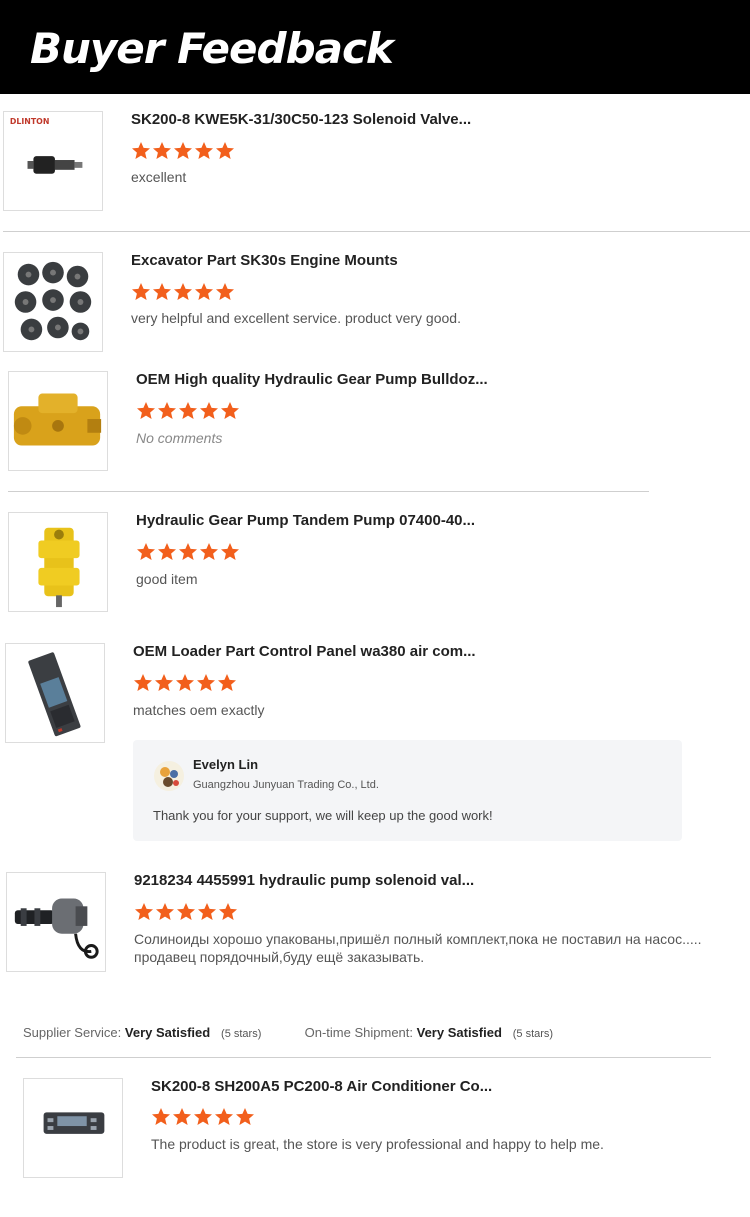  I want to click on pump-solenoid-image, so click(56, 928).